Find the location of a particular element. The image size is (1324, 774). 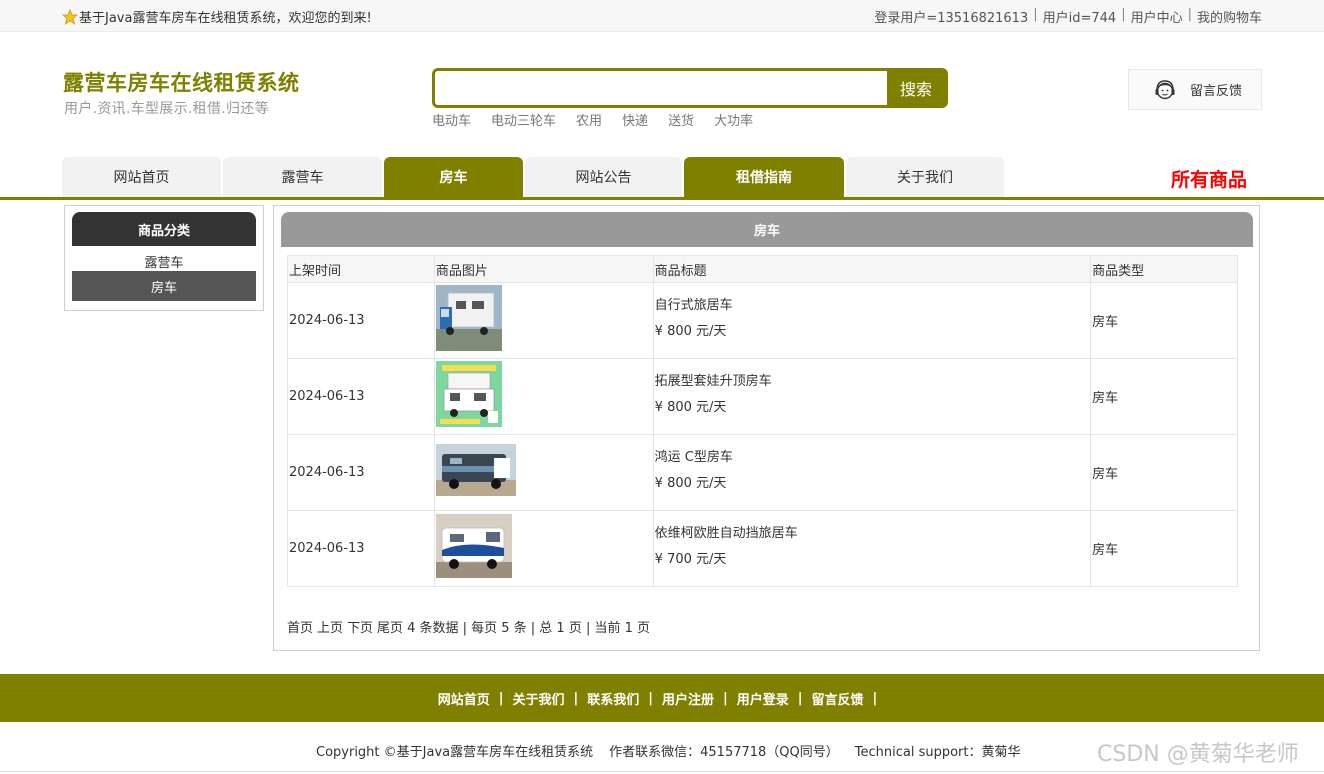

nav-item-camper: 露营车 is located at coordinates (302, 177).